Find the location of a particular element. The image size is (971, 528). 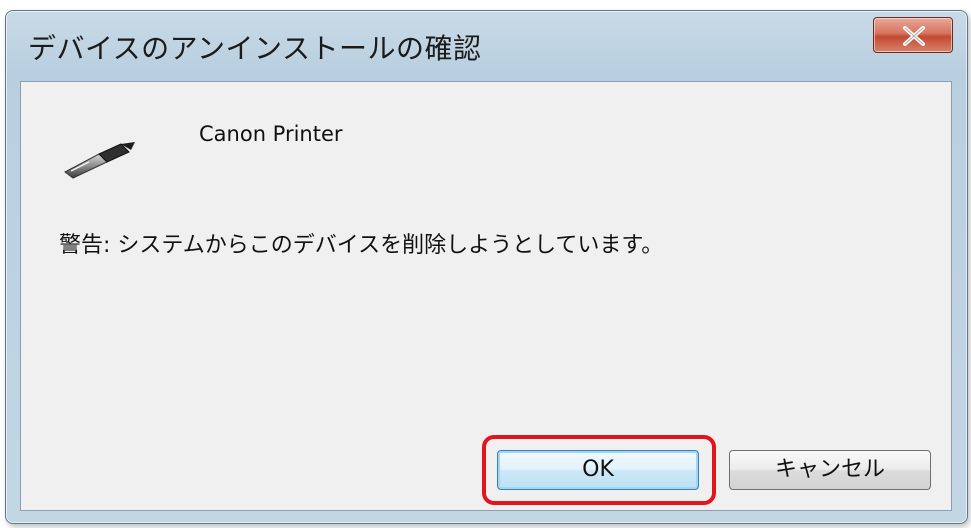

cancel-button: キャンセル is located at coordinates (830, 470).